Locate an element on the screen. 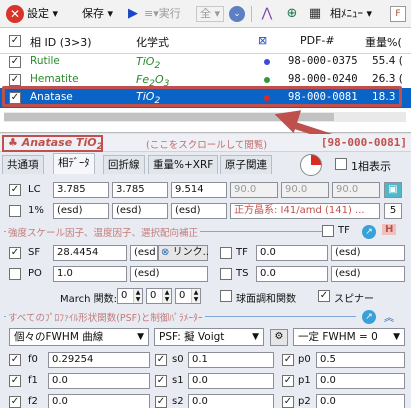 The height and width of the screenshot is (408, 411). s0-checkbox: ✓ is located at coordinates (161, 360).